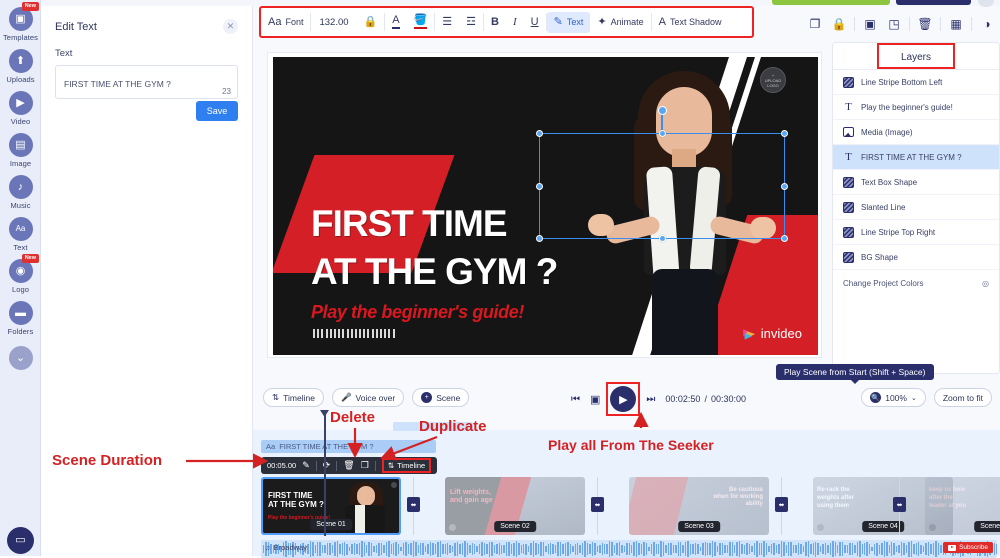 This screenshot has width=1000, height=558. Describe the element at coordinates (20, 540) in the screenshot. I see `sidebar-help-button: ▭` at that location.